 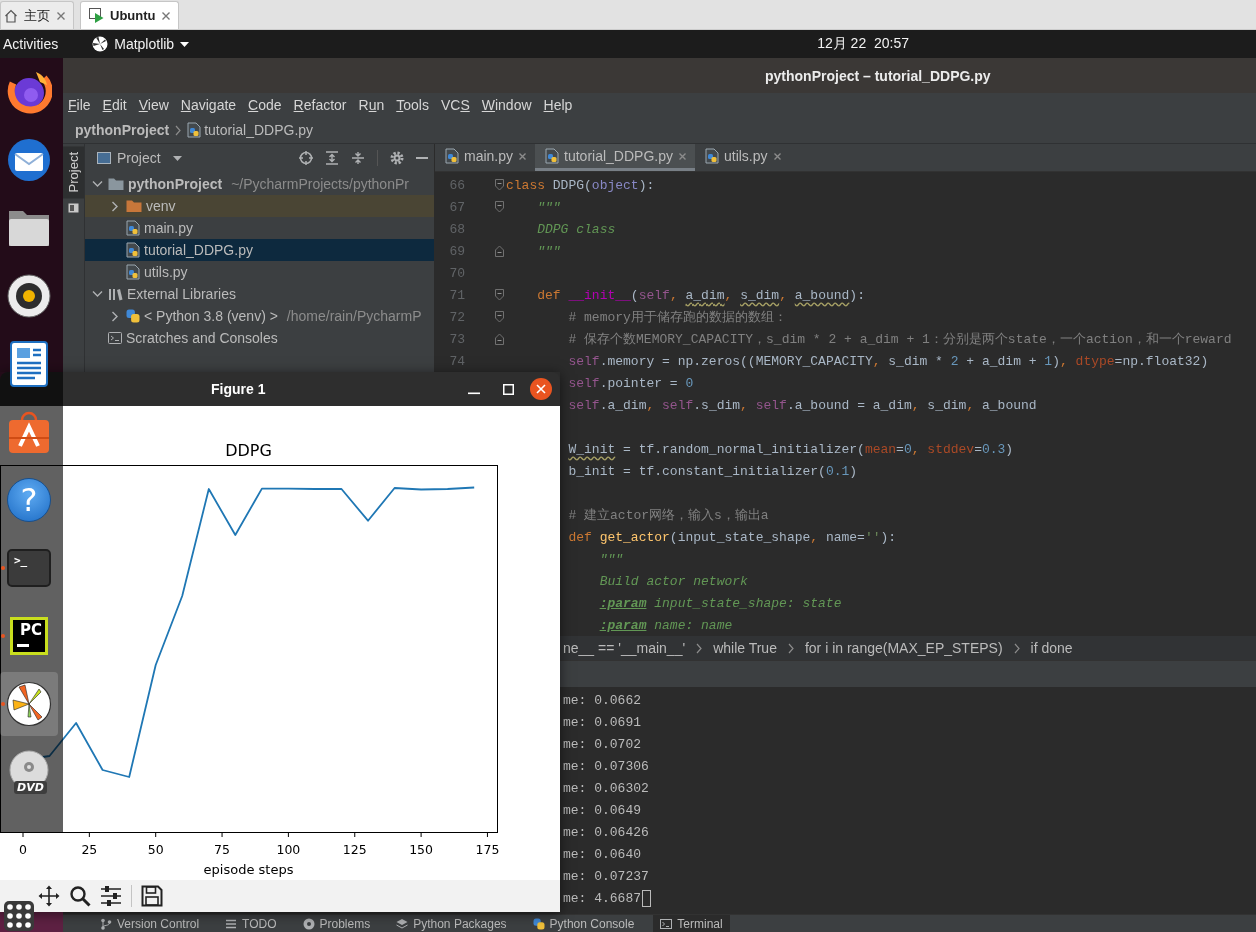 I want to click on move-arrows-icon, so click(x=49, y=896).